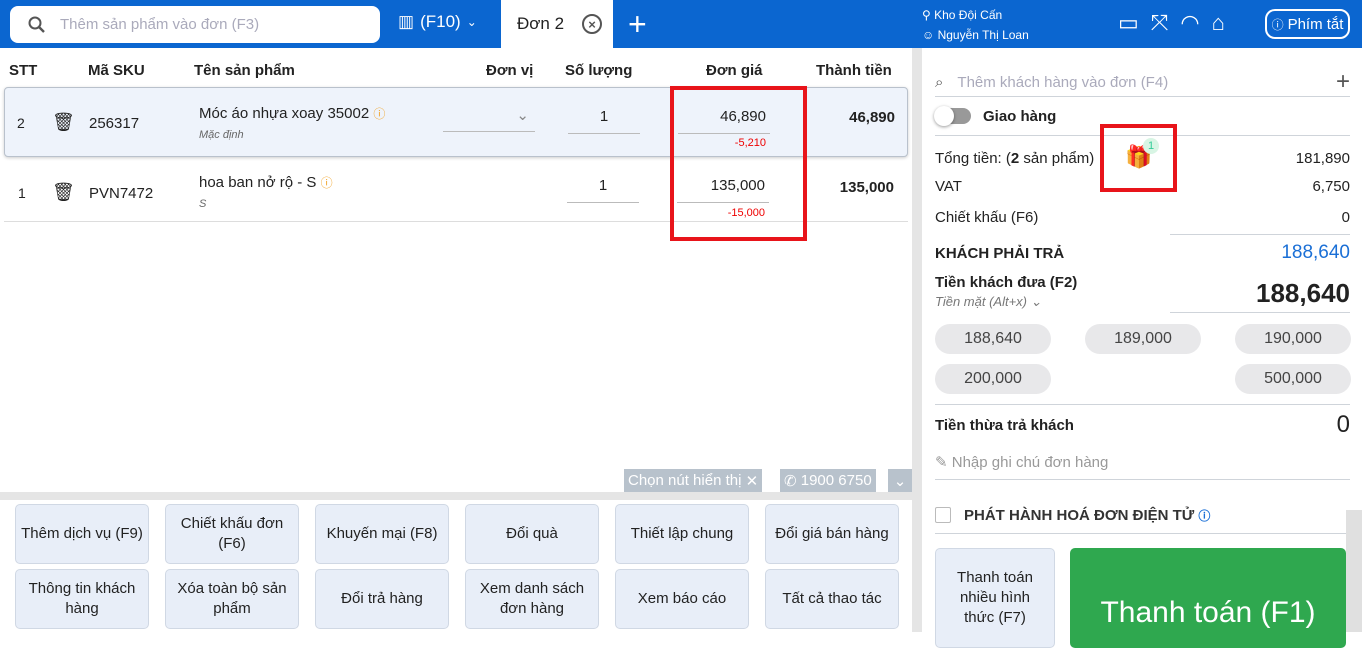  Describe the element at coordinates (1303, 293) in the screenshot. I see `paid-input: 188,640` at that location.